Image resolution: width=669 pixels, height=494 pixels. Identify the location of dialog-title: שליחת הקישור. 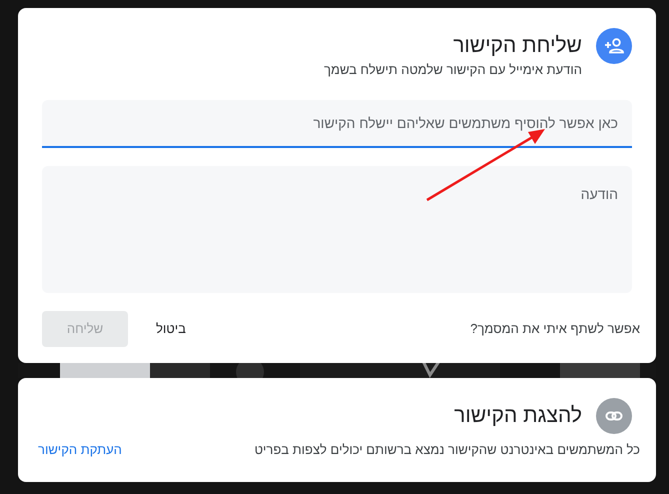
(517, 46).